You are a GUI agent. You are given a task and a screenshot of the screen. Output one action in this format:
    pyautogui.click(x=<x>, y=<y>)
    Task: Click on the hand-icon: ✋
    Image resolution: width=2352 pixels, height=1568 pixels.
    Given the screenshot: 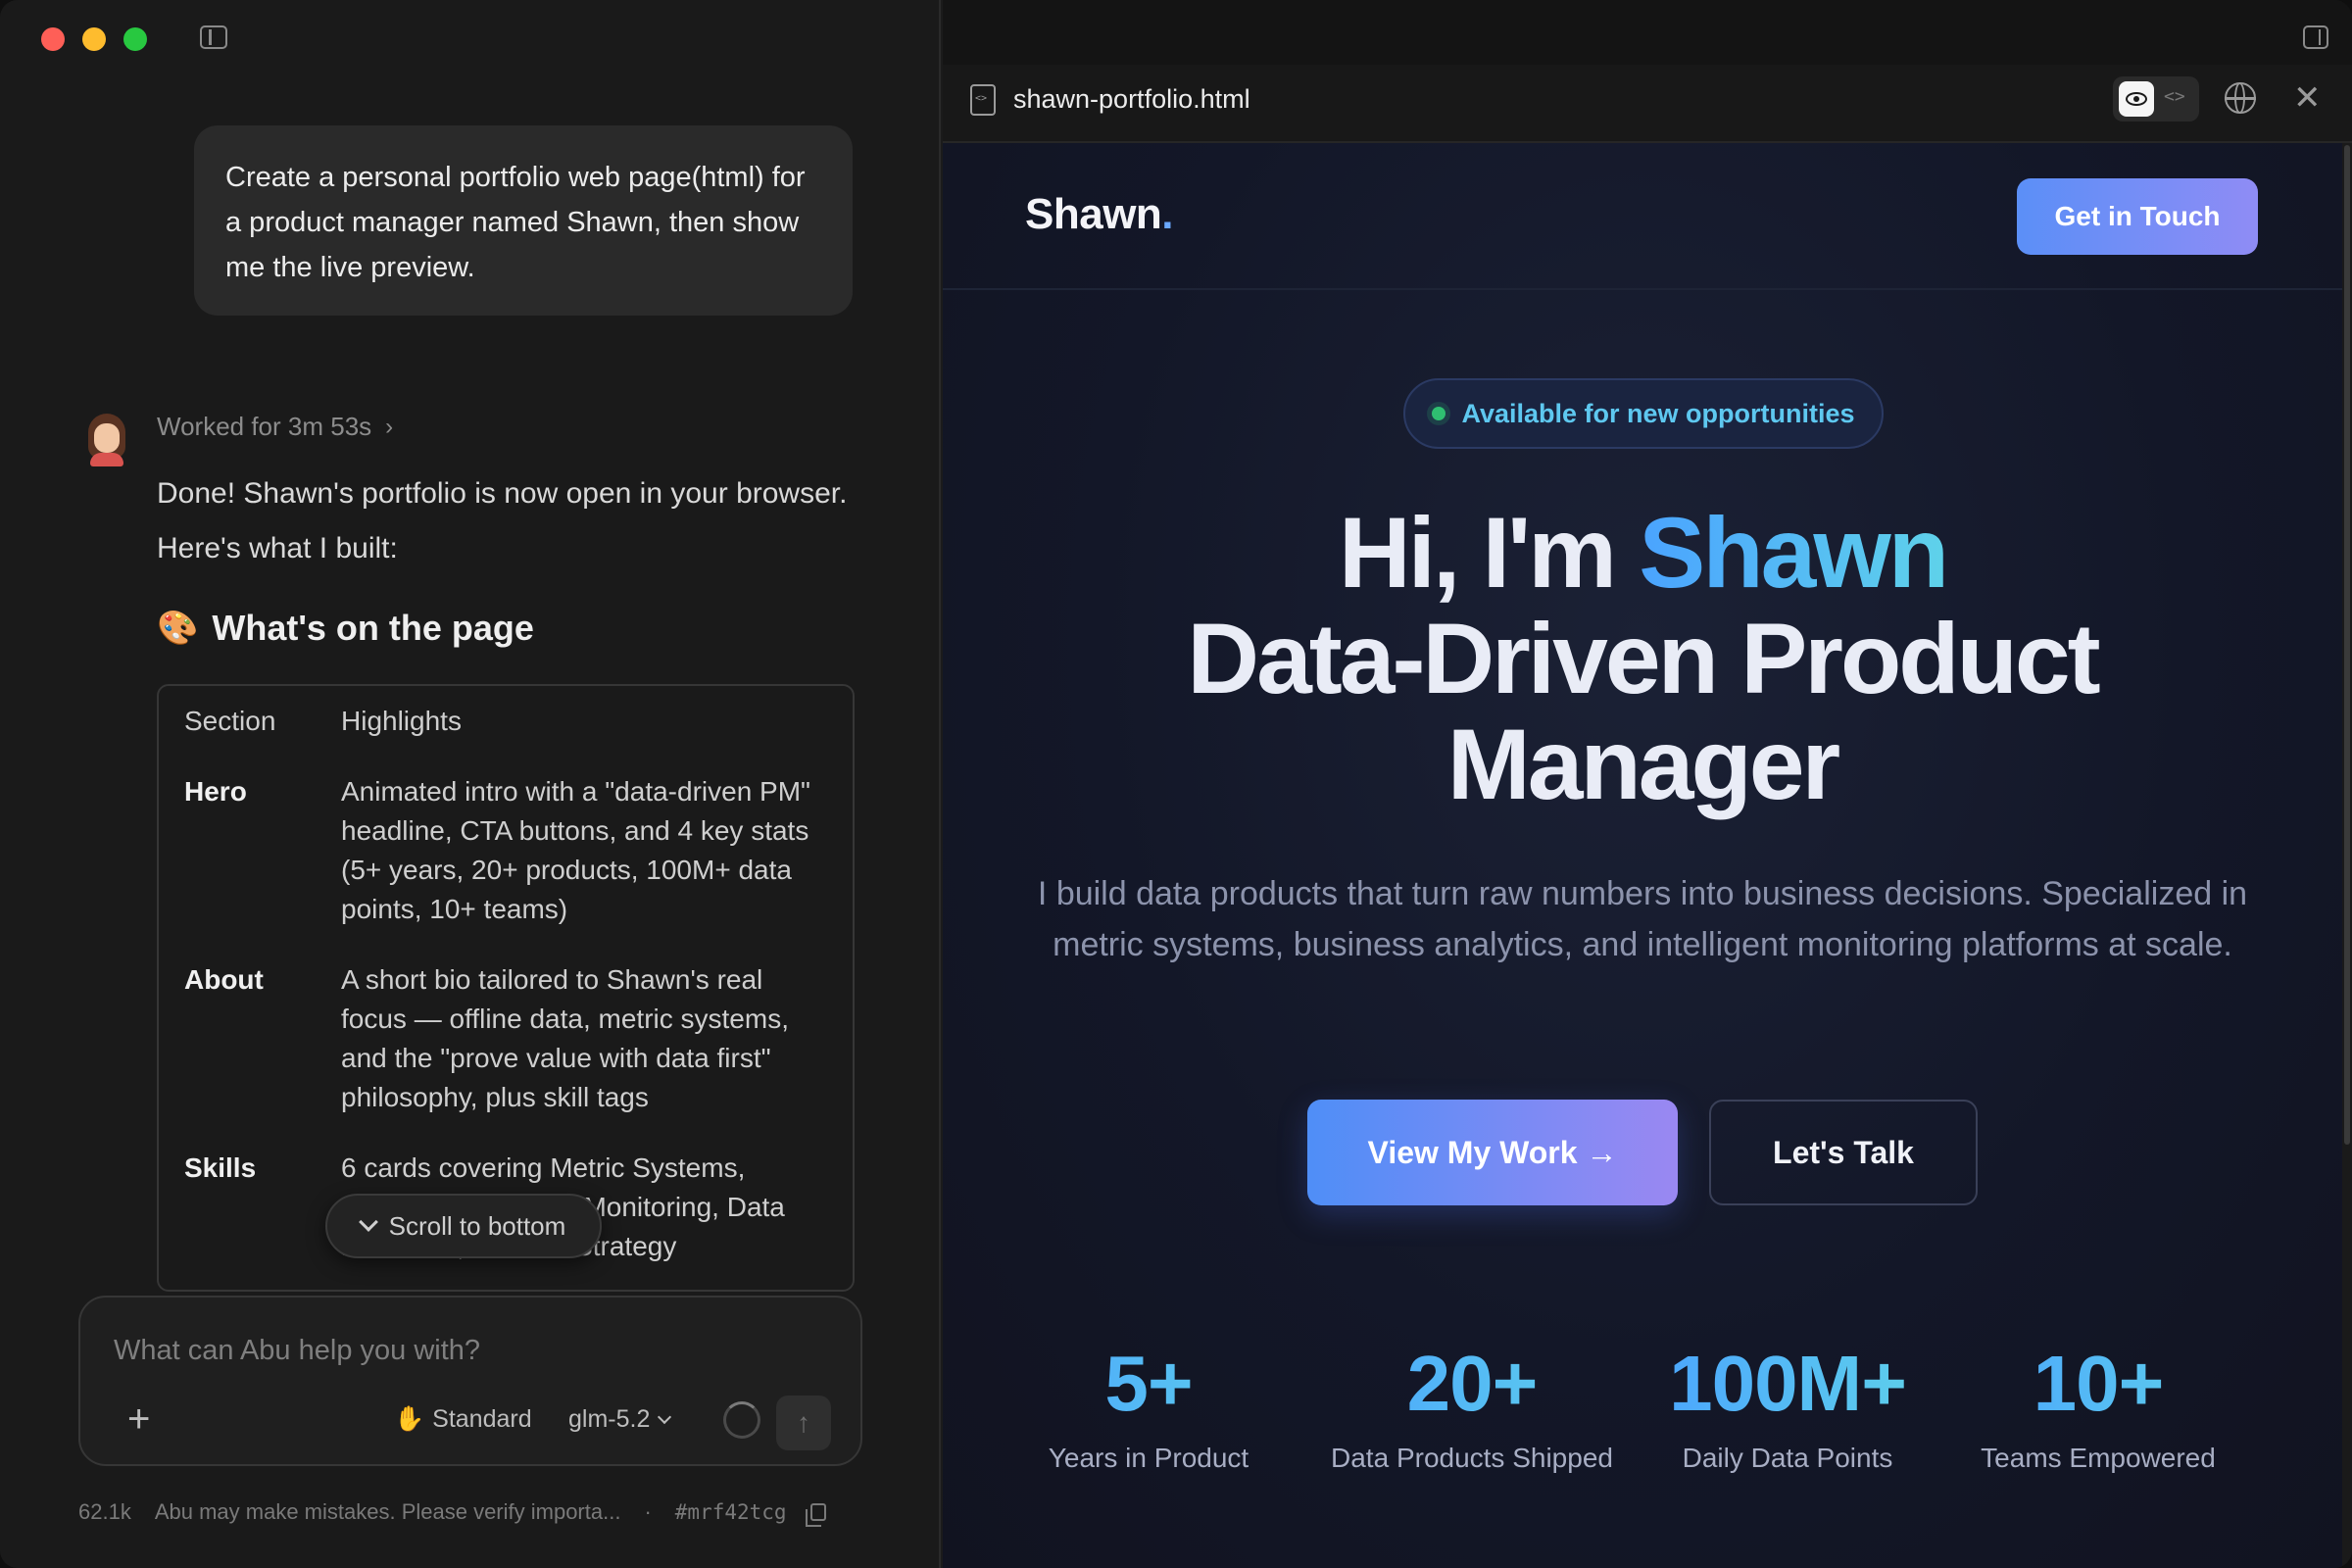 What is the action you would take?
    pyautogui.click(x=409, y=1419)
    